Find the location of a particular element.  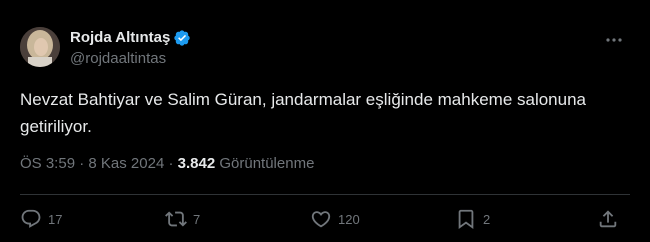

share-icon is located at coordinates (608, 219).